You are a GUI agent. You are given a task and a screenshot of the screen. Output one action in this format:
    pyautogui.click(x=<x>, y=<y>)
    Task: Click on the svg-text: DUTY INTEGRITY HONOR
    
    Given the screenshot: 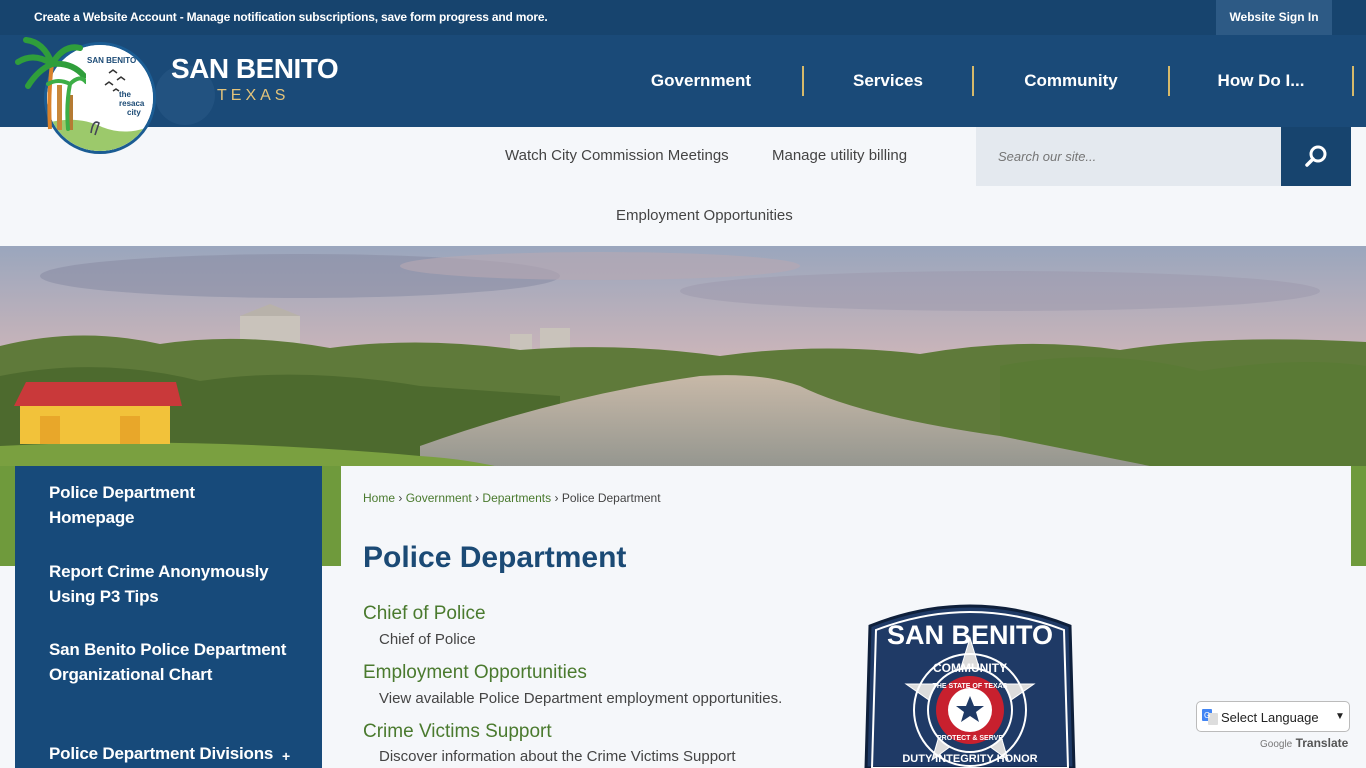 What is the action you would take?
    pyautogui.click(x=969, y=759)
    